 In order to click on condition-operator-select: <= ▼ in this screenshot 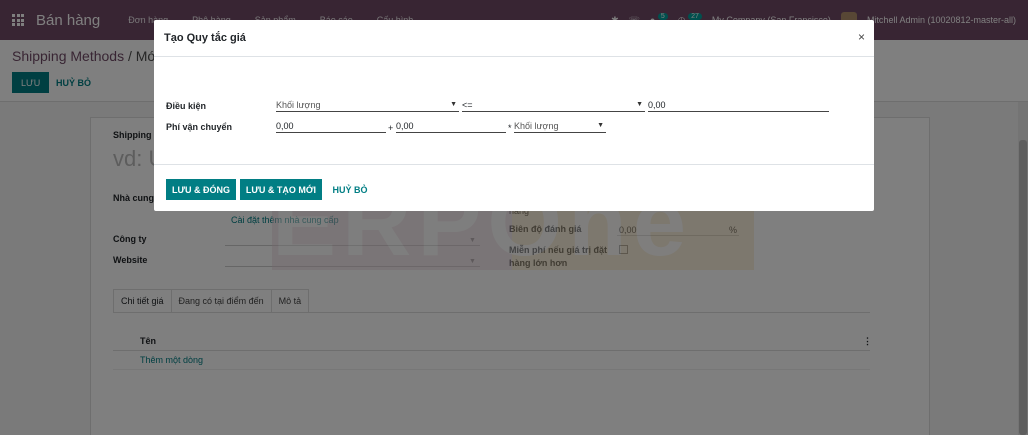, I will do `click(553, 105)`.